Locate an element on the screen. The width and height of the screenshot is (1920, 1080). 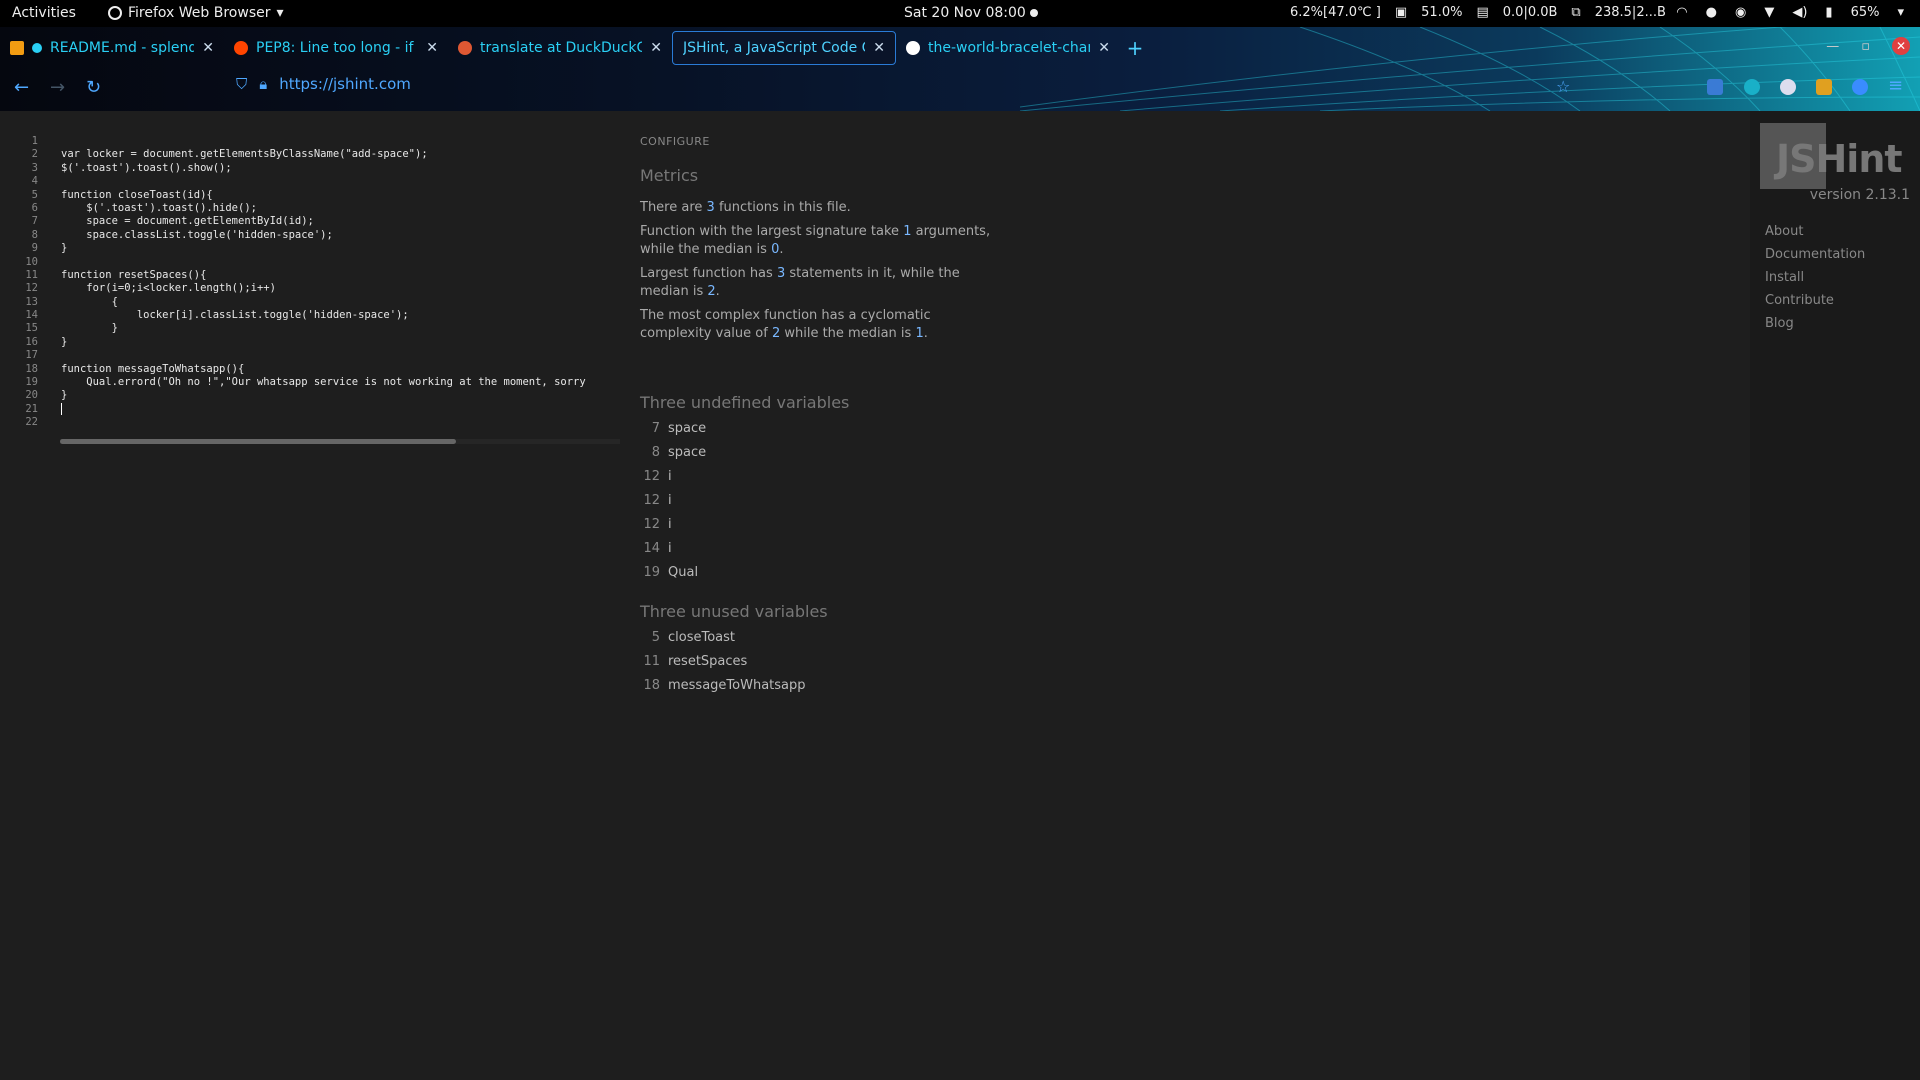
variable-row: 5 closeToast is located at coordinates (890, 637).